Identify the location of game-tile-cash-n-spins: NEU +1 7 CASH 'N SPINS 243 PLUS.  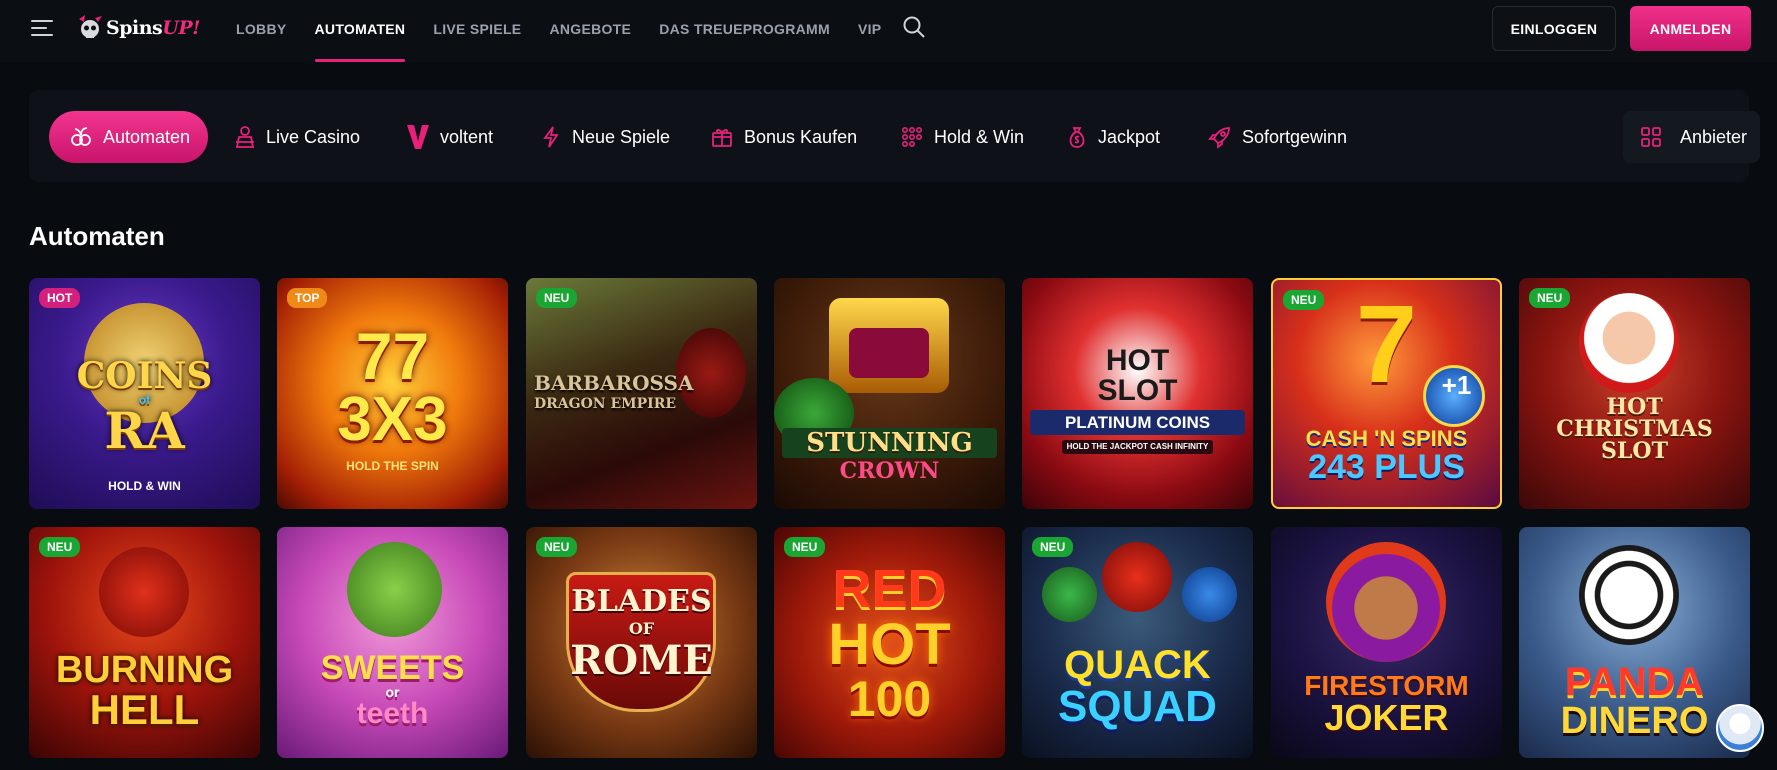
(1386, 393).